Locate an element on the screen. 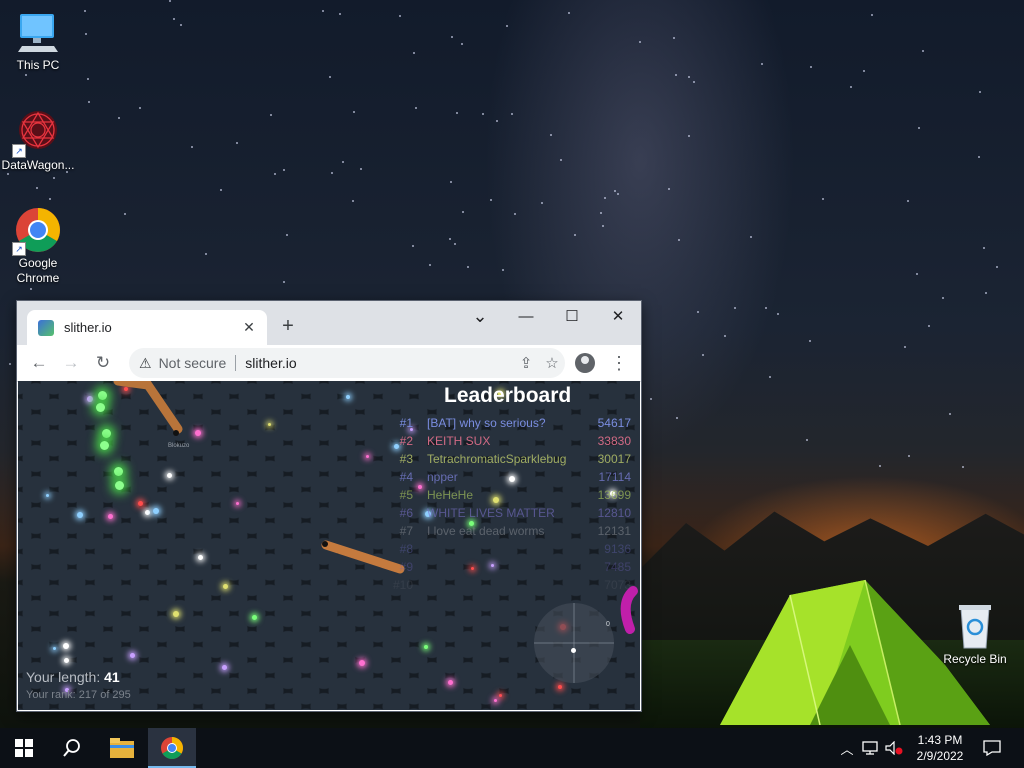 The width and height of the screenshot is (1024, 768). datawagon-icon: ↗ is located at coordinates (37, 133).